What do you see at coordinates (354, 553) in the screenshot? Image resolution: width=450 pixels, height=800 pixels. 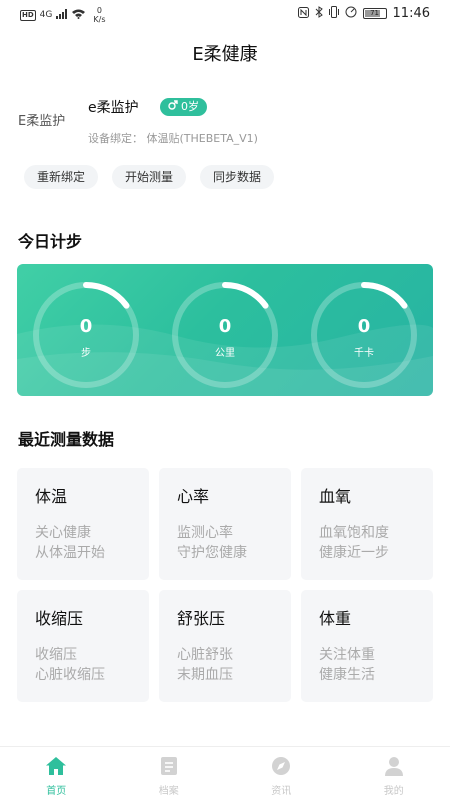 I see `tile-desc-line2: 健康近一步` at bounding box center [354, 553].